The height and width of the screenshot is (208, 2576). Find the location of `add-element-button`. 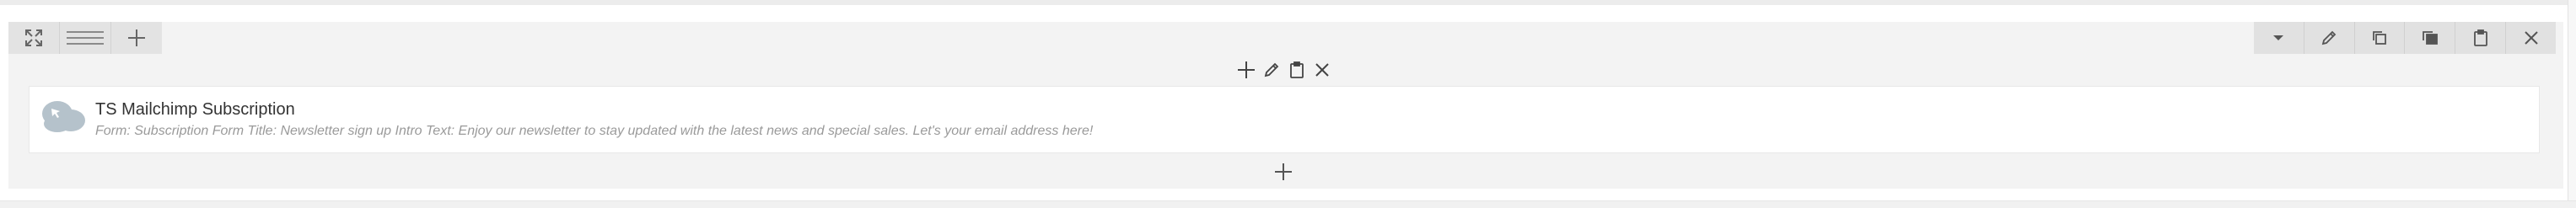

add-element-button is located at coordinates (1283, 171).